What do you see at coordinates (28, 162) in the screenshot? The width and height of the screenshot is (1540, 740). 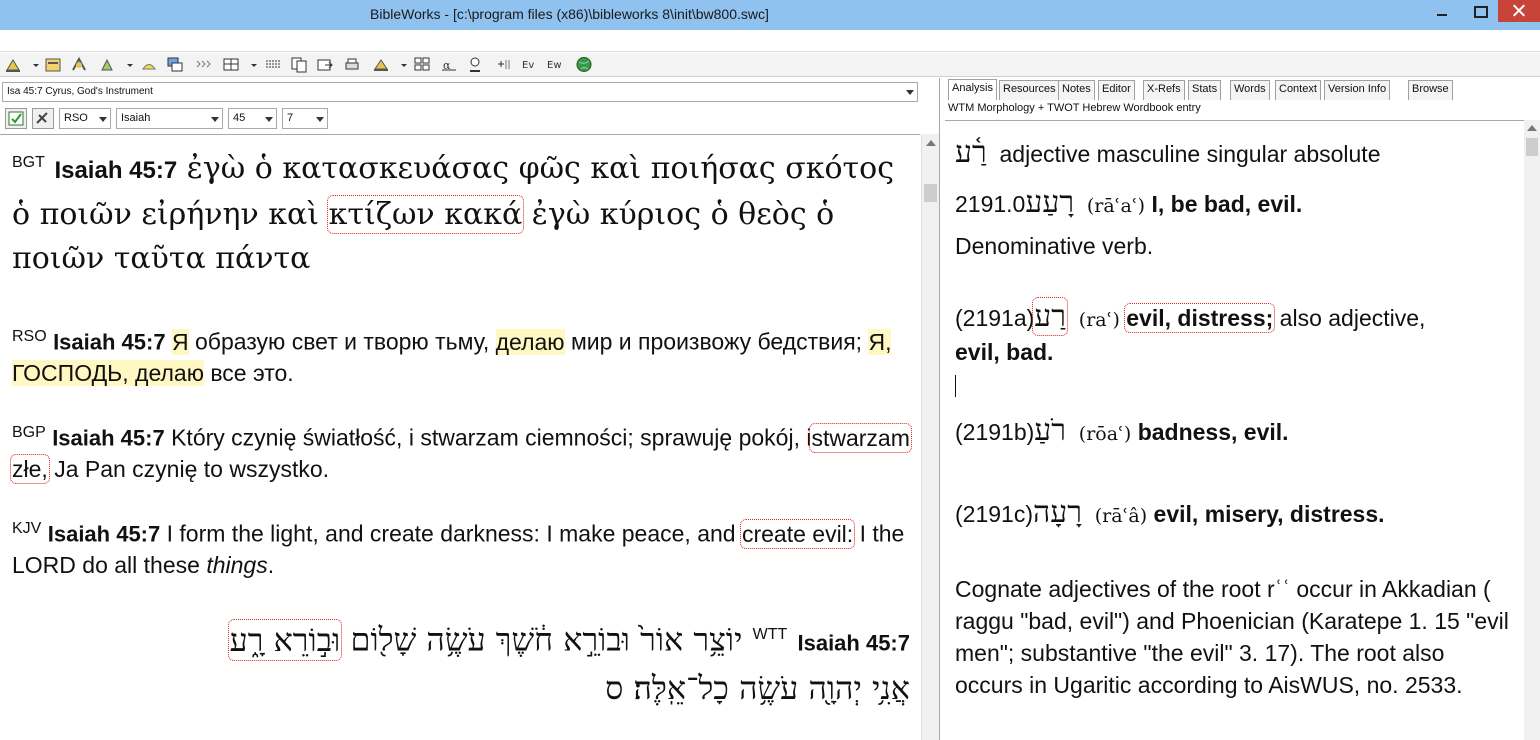 I see `version-label: BGT` at bounding box center [28, 162].